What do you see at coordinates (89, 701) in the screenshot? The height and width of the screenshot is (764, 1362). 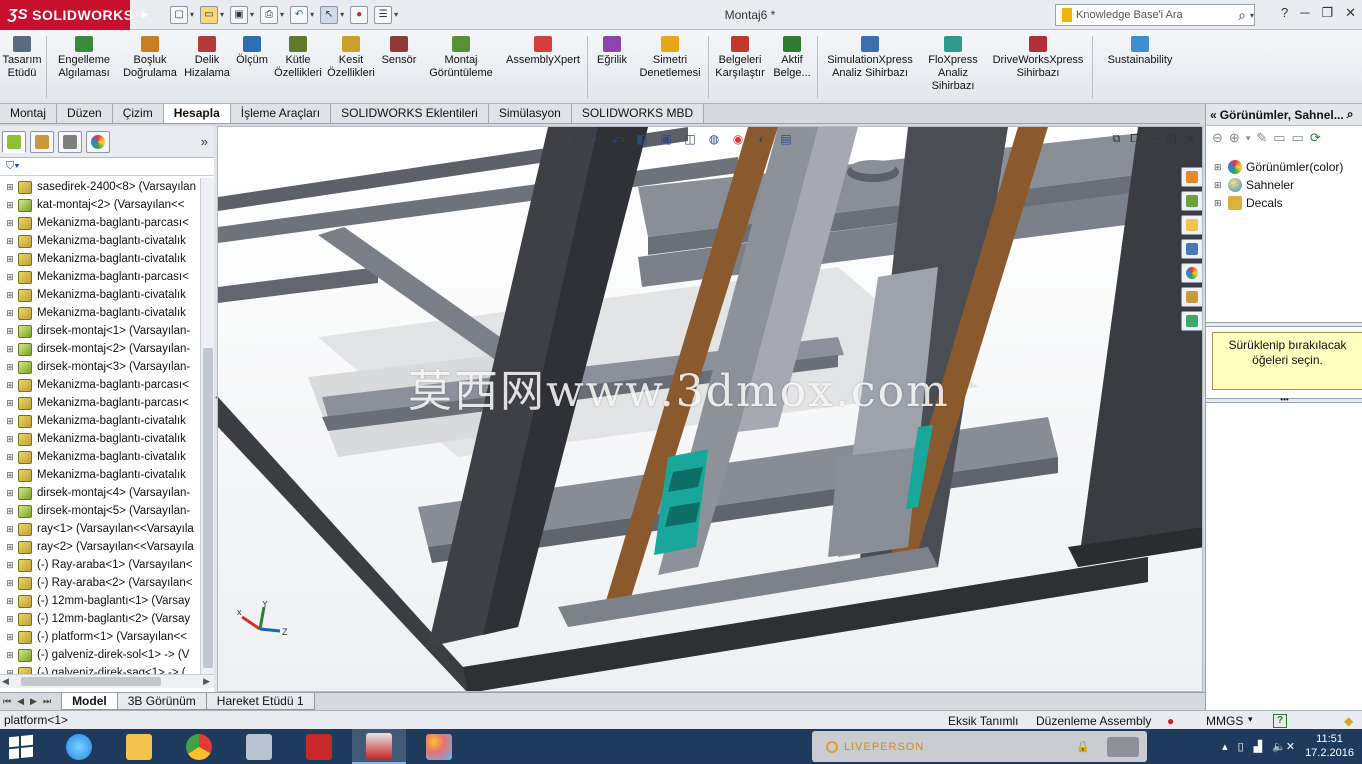 I see `bottom-tab-0: Model` at bounding box center [89, 701].